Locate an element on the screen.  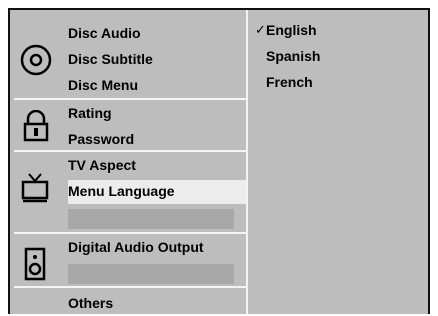
menu-item-tv-aspect: TV Aspect is located at coordinates (157, 166).